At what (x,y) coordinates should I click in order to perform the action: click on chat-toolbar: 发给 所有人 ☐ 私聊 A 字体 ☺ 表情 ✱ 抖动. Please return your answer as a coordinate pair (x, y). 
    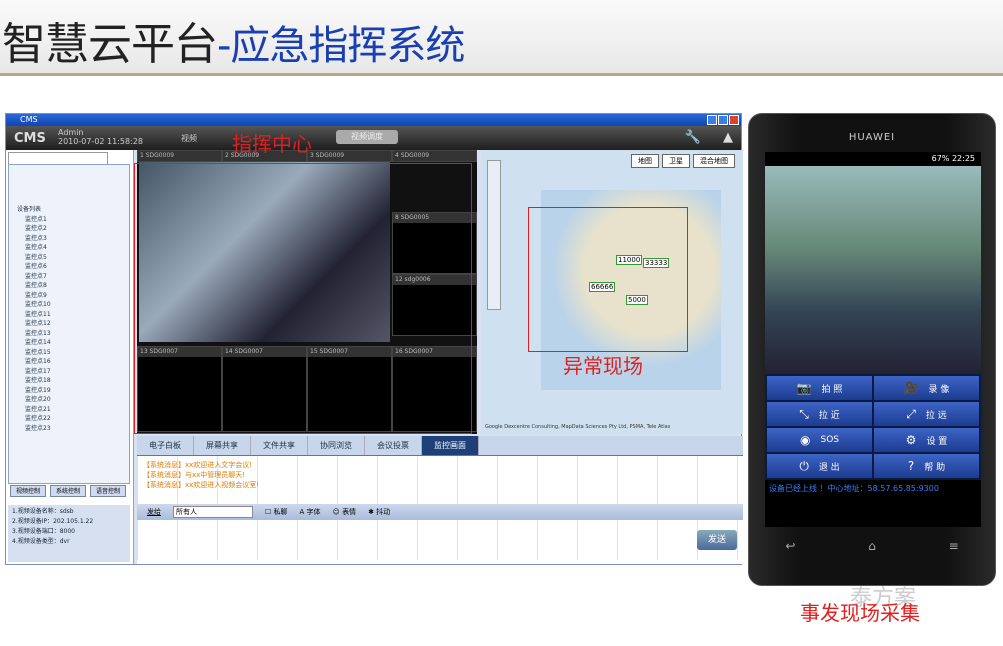
    Looking at the image, I should click on (440, 512).